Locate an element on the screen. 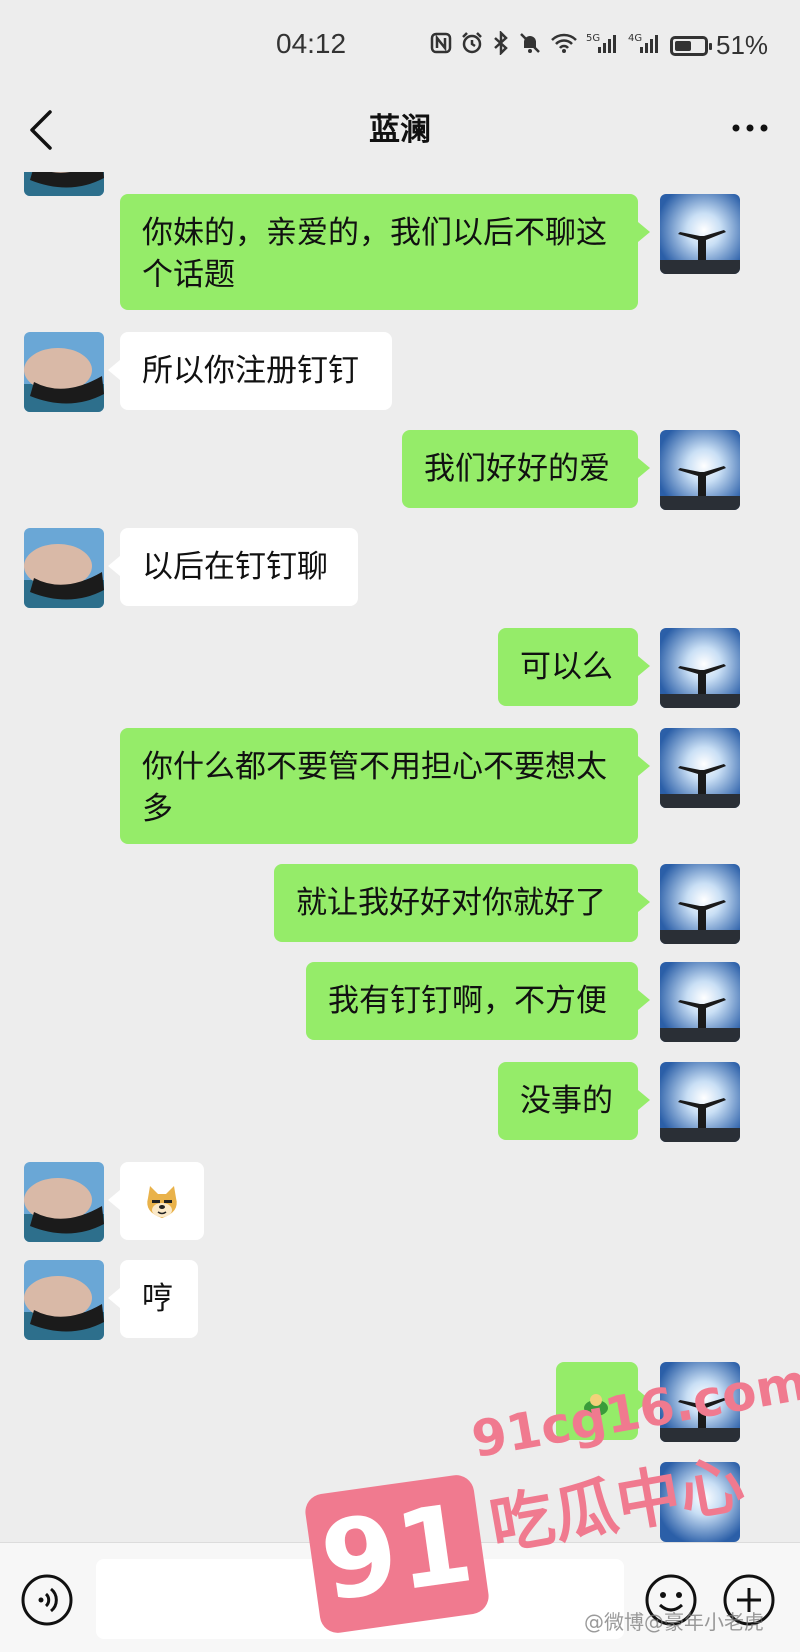  bluetooth-icon is located at coordinates (501, 45).